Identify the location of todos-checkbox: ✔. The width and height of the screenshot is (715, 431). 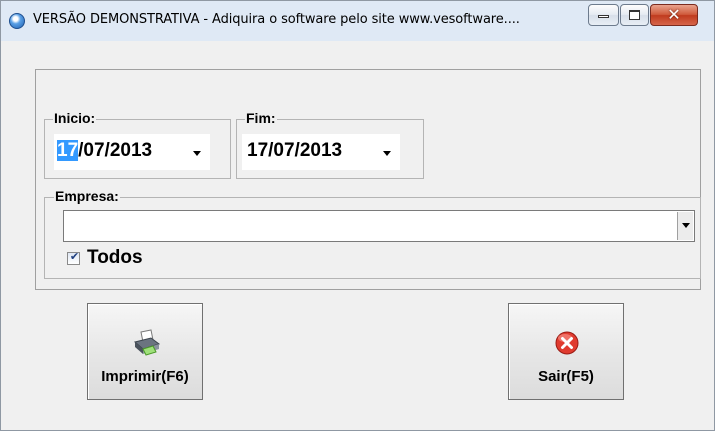
(73, 257).